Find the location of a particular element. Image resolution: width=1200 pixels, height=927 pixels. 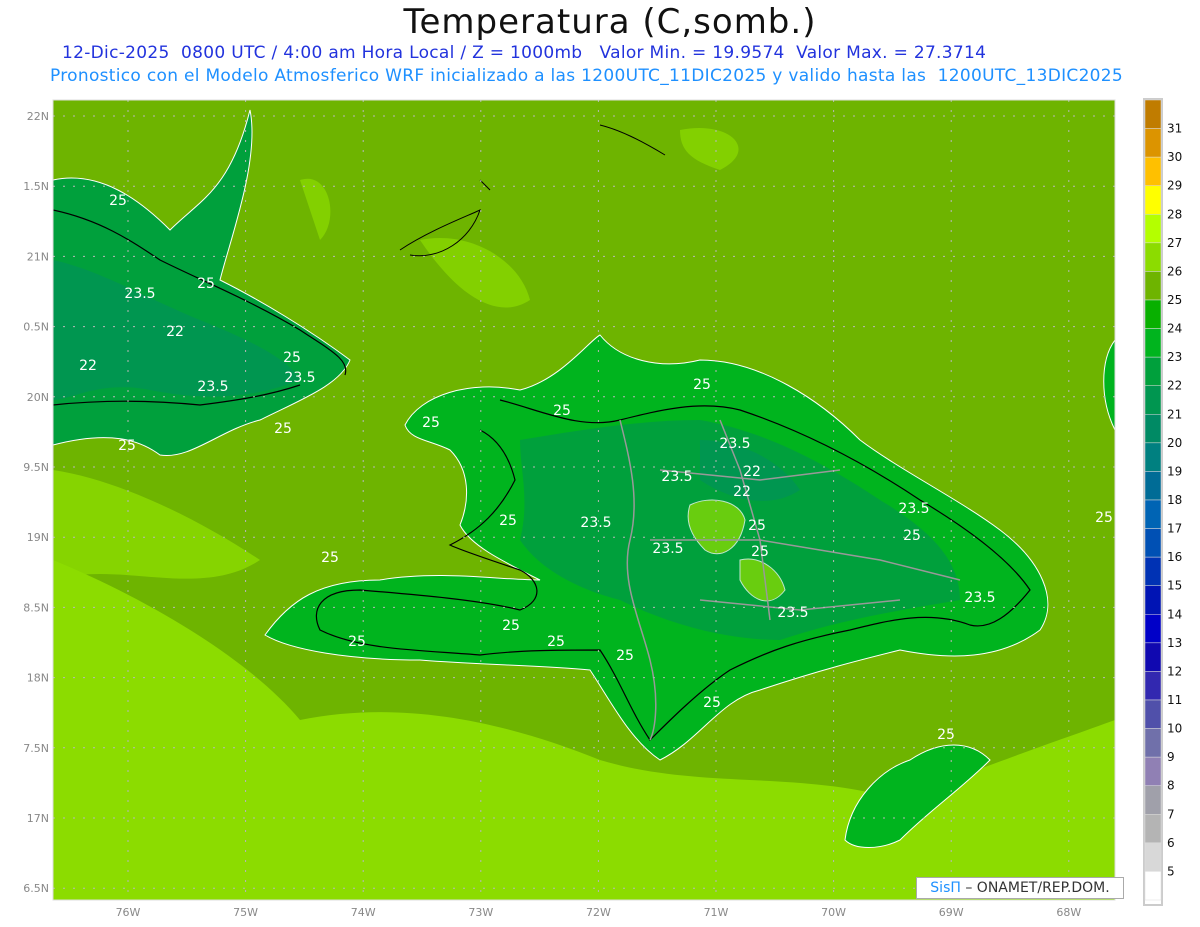

lat-label: 17N is located at coordinates (38, 818).